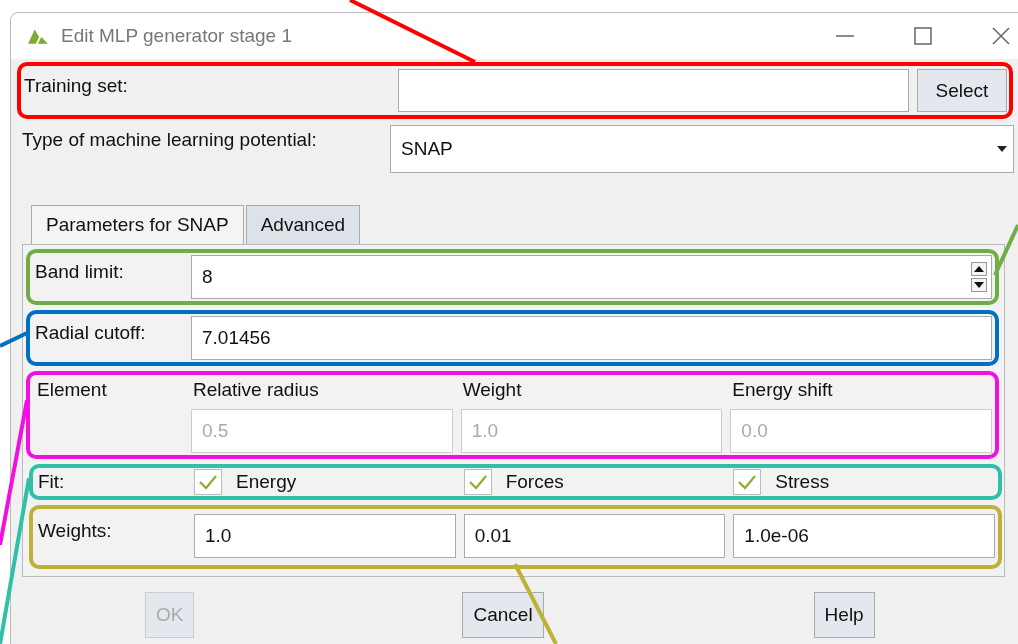 Image resolution: width=1018 pixels, height=644 pixels. Describe the element at coordinates (256, 390) in the screenshot. I see `column-header: Relative radius` at that location.